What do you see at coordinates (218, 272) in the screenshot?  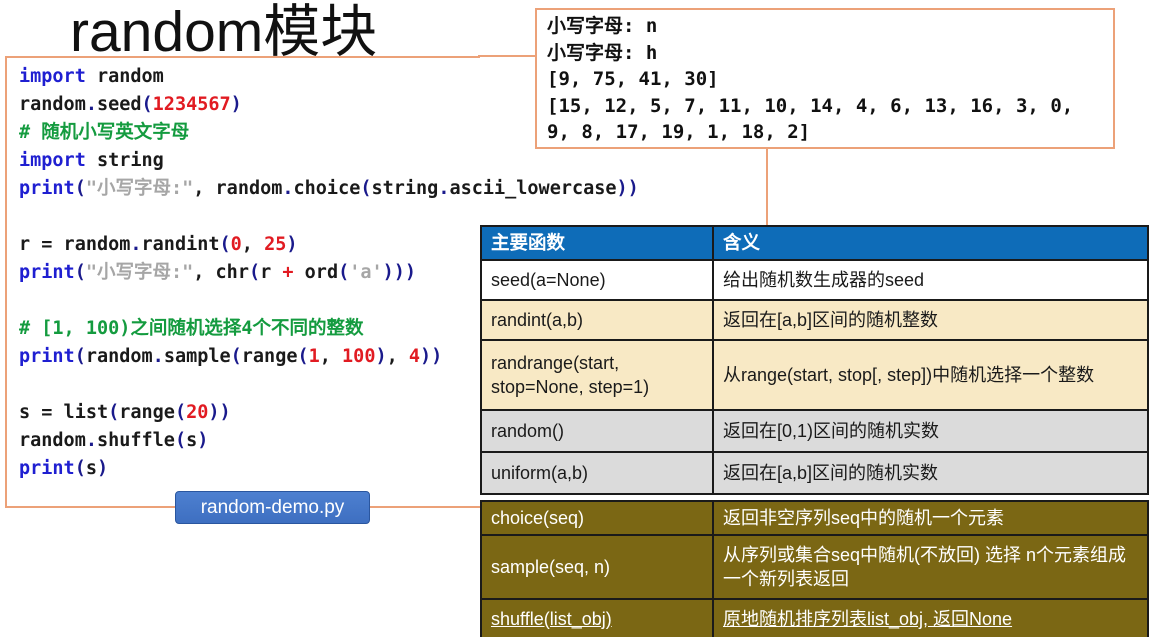 I see `code-line: print("小写字母:", chr(r + ord('a')))` at bounding box center [218, 272].